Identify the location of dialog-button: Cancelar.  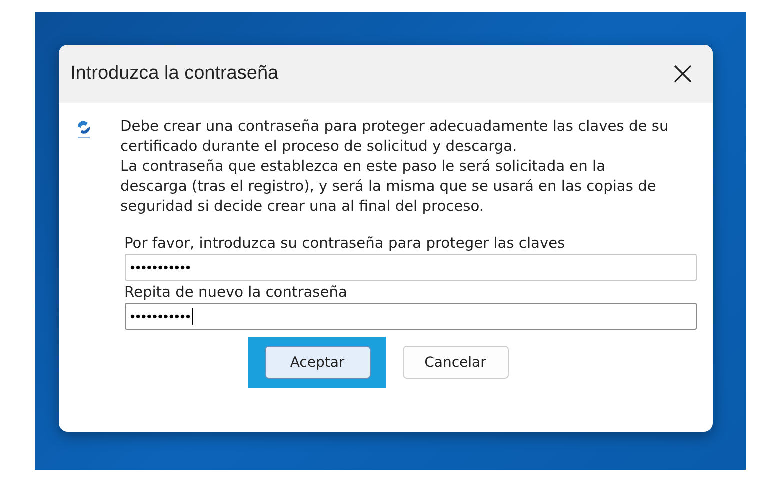
(455, 362).